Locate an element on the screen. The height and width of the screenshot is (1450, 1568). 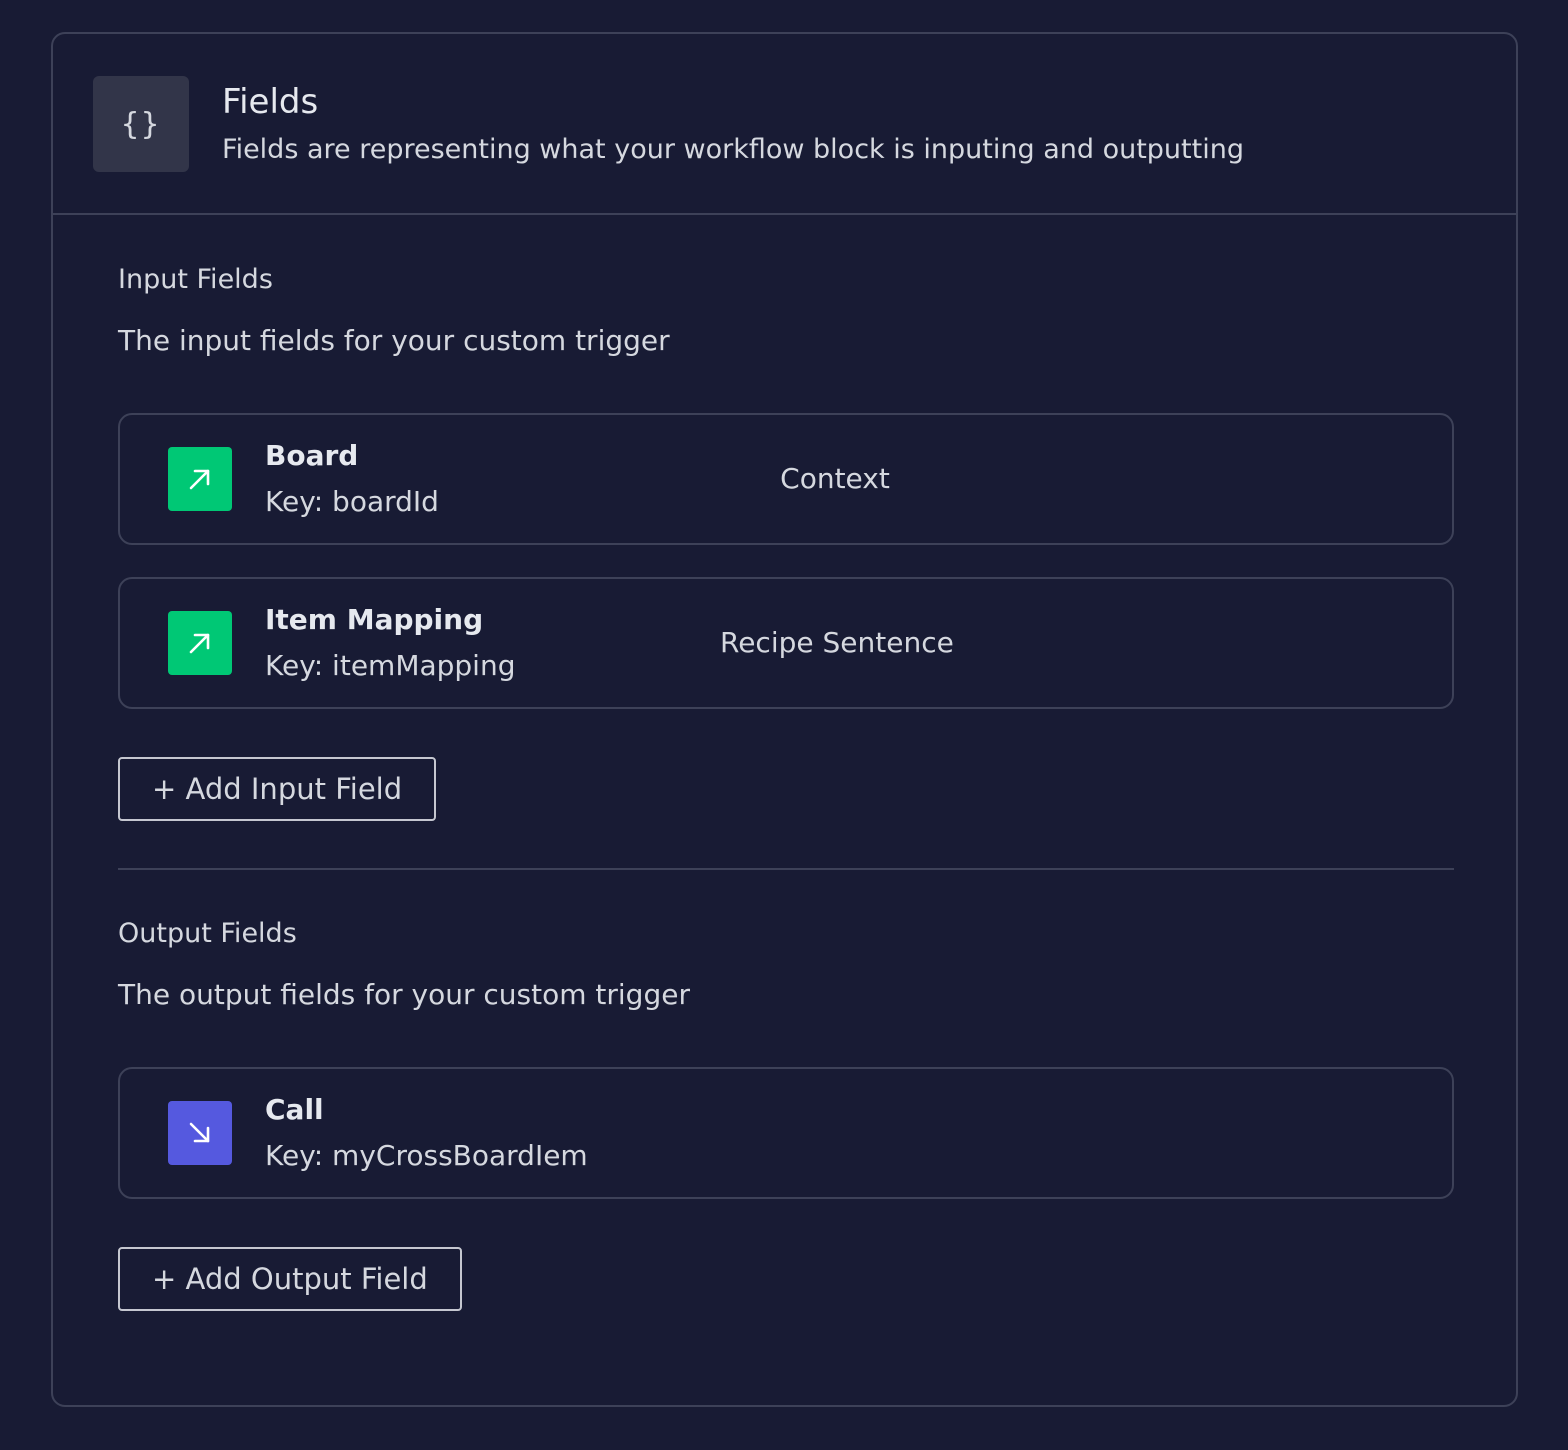
field-key: Key: itemMapping is located at coordinates (390, 665).